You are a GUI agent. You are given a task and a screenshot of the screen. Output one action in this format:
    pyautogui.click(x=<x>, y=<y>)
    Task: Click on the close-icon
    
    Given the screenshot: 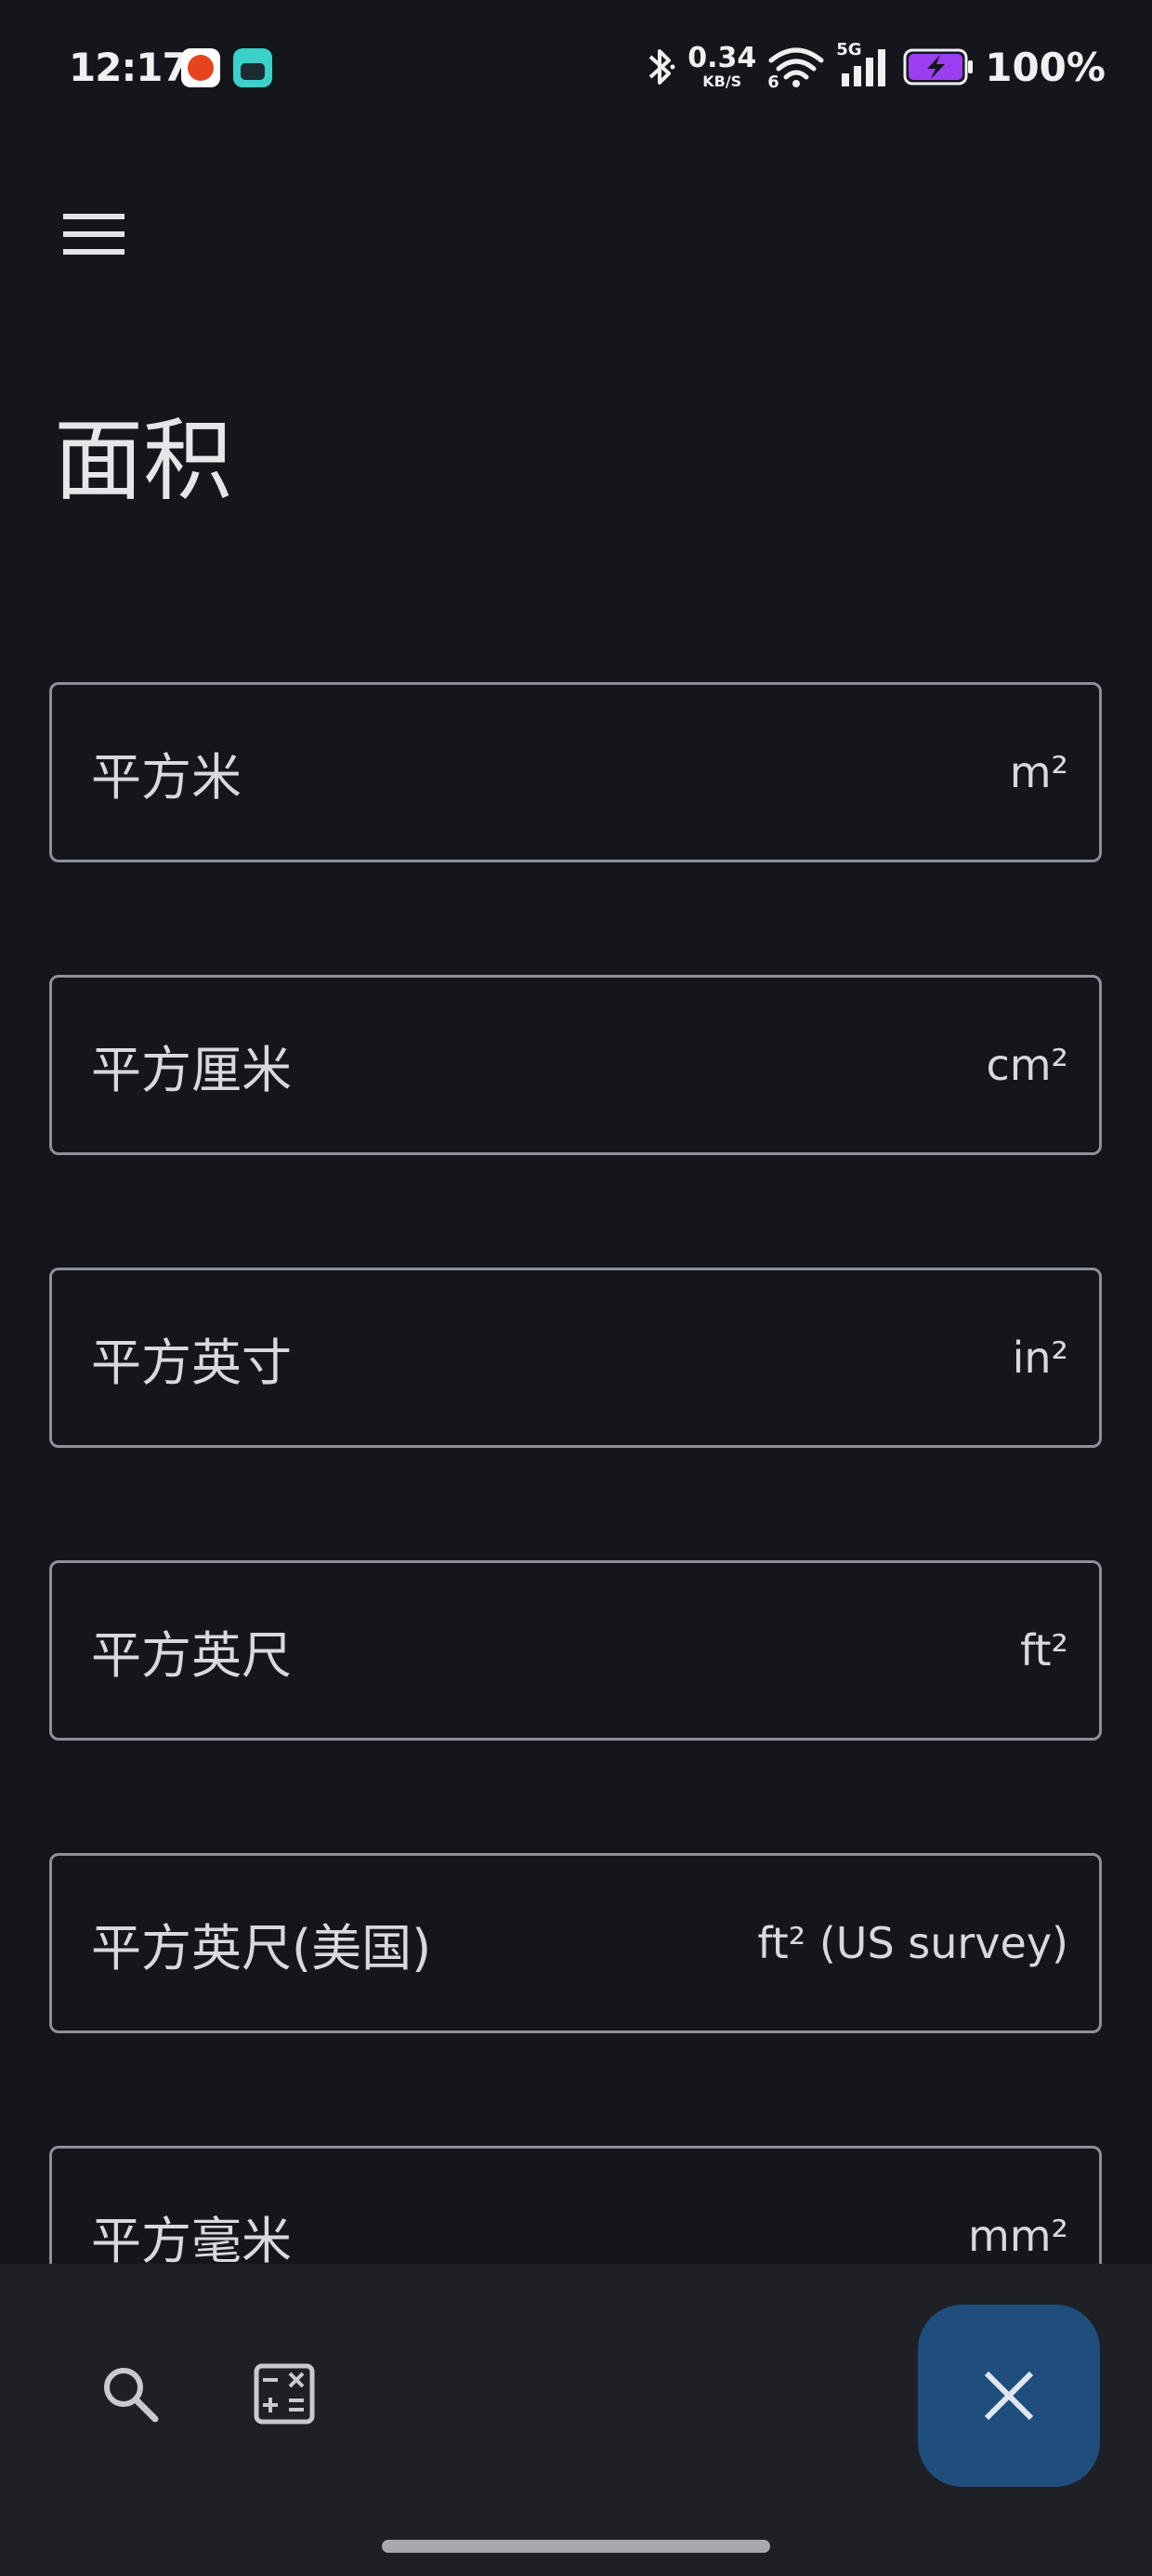 What is the action you would take?
    pyautogui.click(x=1009, y=2396)
    